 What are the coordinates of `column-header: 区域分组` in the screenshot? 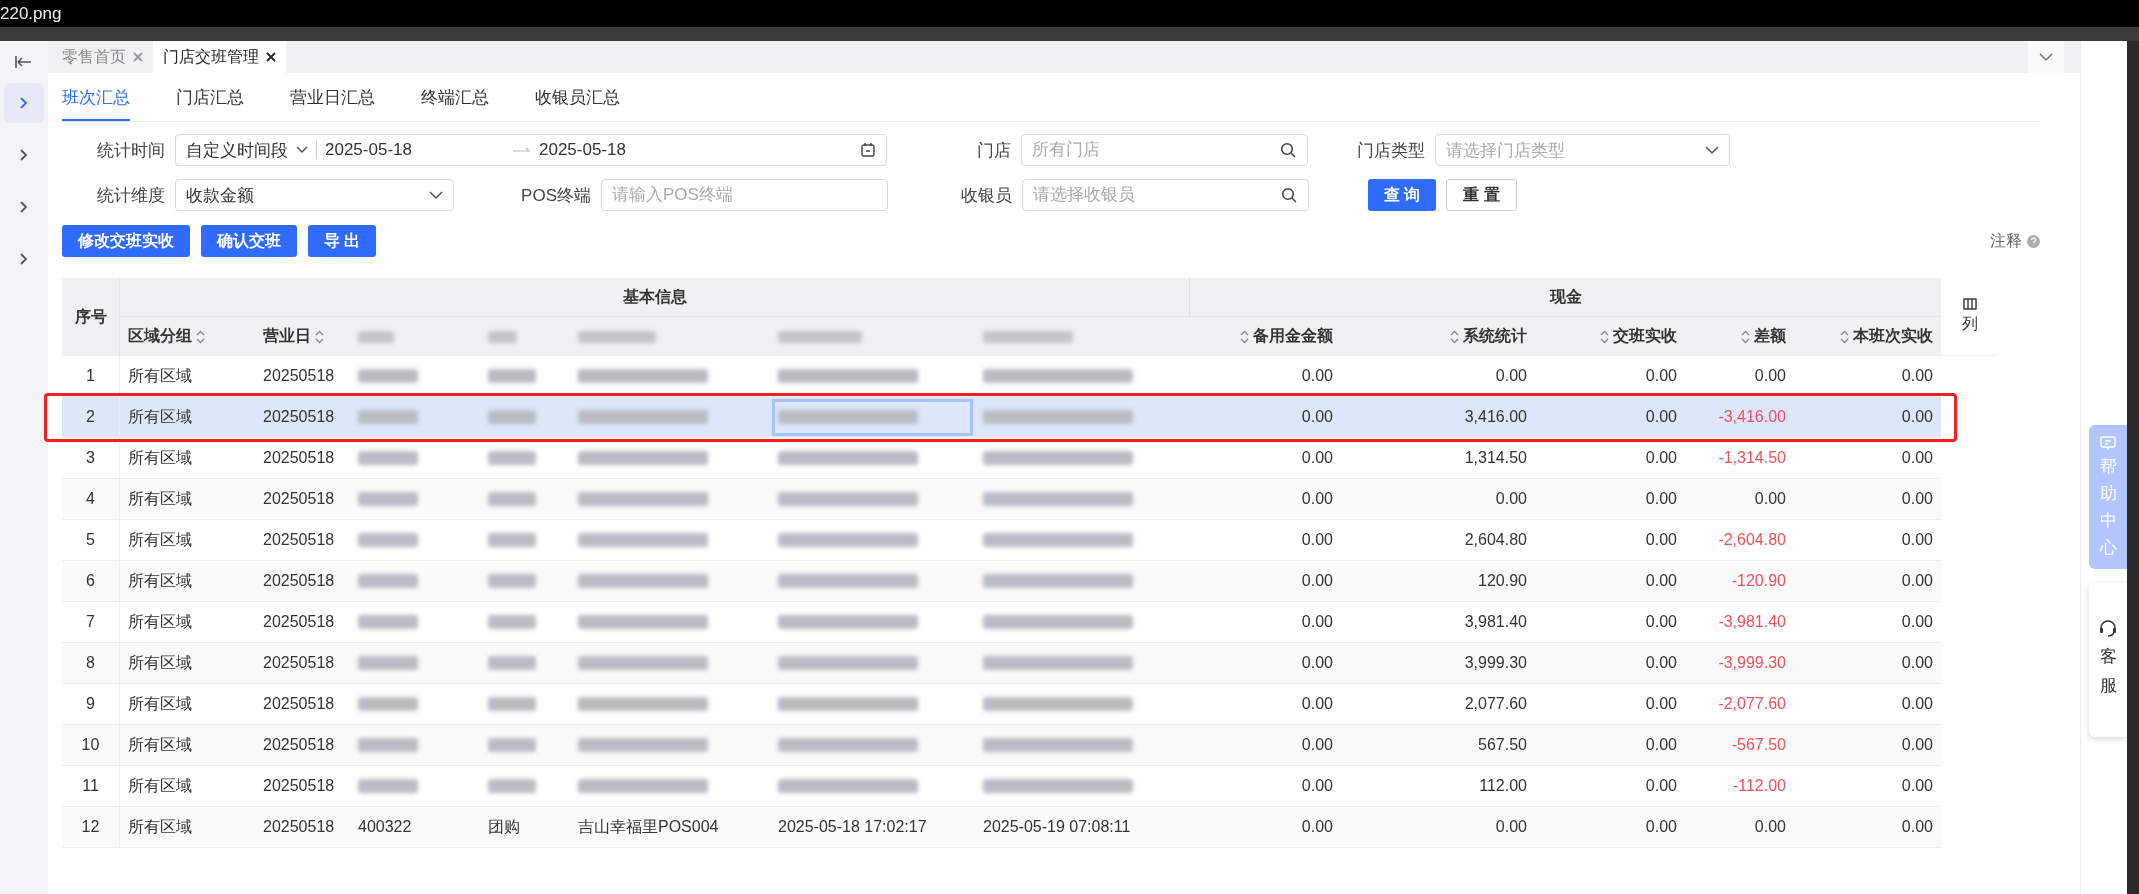 It's located at (187, 336).